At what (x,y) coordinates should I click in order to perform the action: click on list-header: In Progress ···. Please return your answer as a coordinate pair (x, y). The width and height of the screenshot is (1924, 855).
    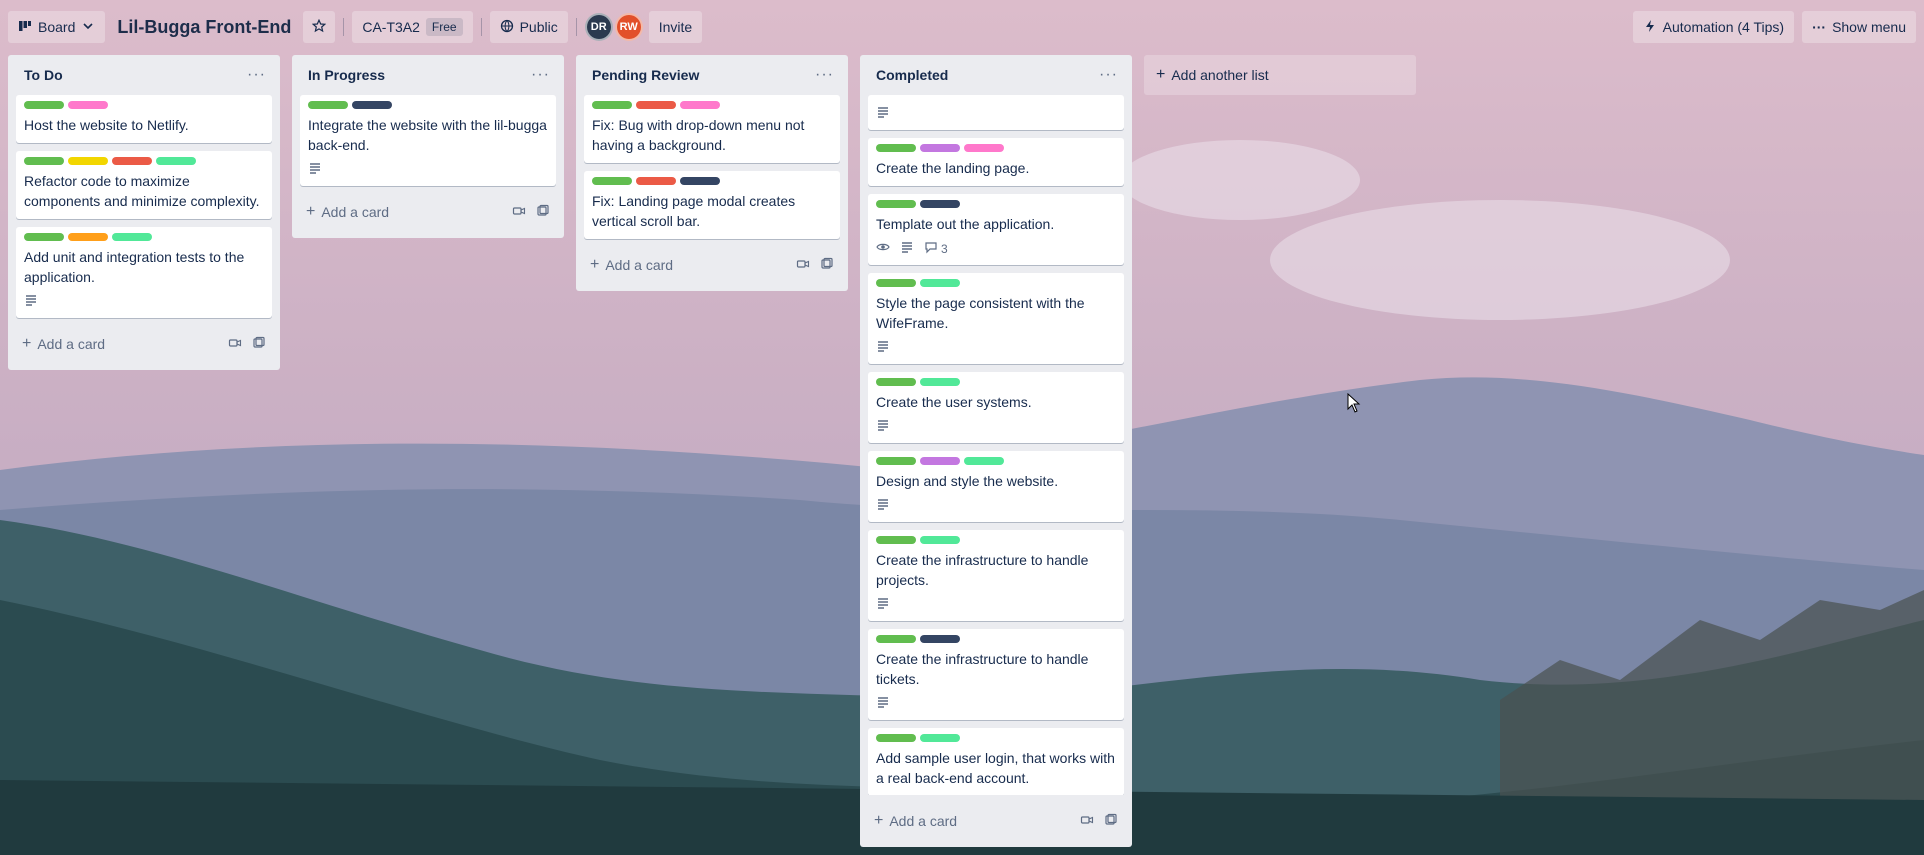
    Looking at the image, I should click on (428, 75).